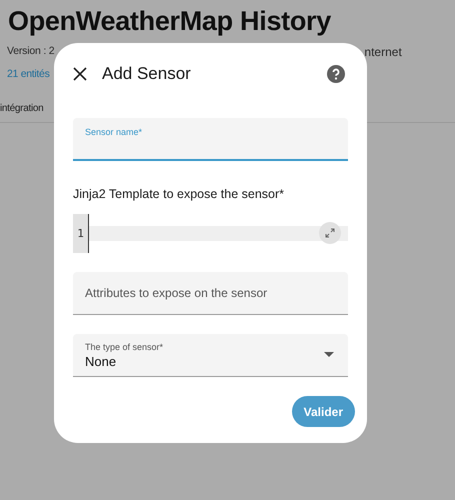  What do you see at coordinates (383, 52) in the screenshot?
I see `connection-text: nternet` at bounding box center [383, 52].